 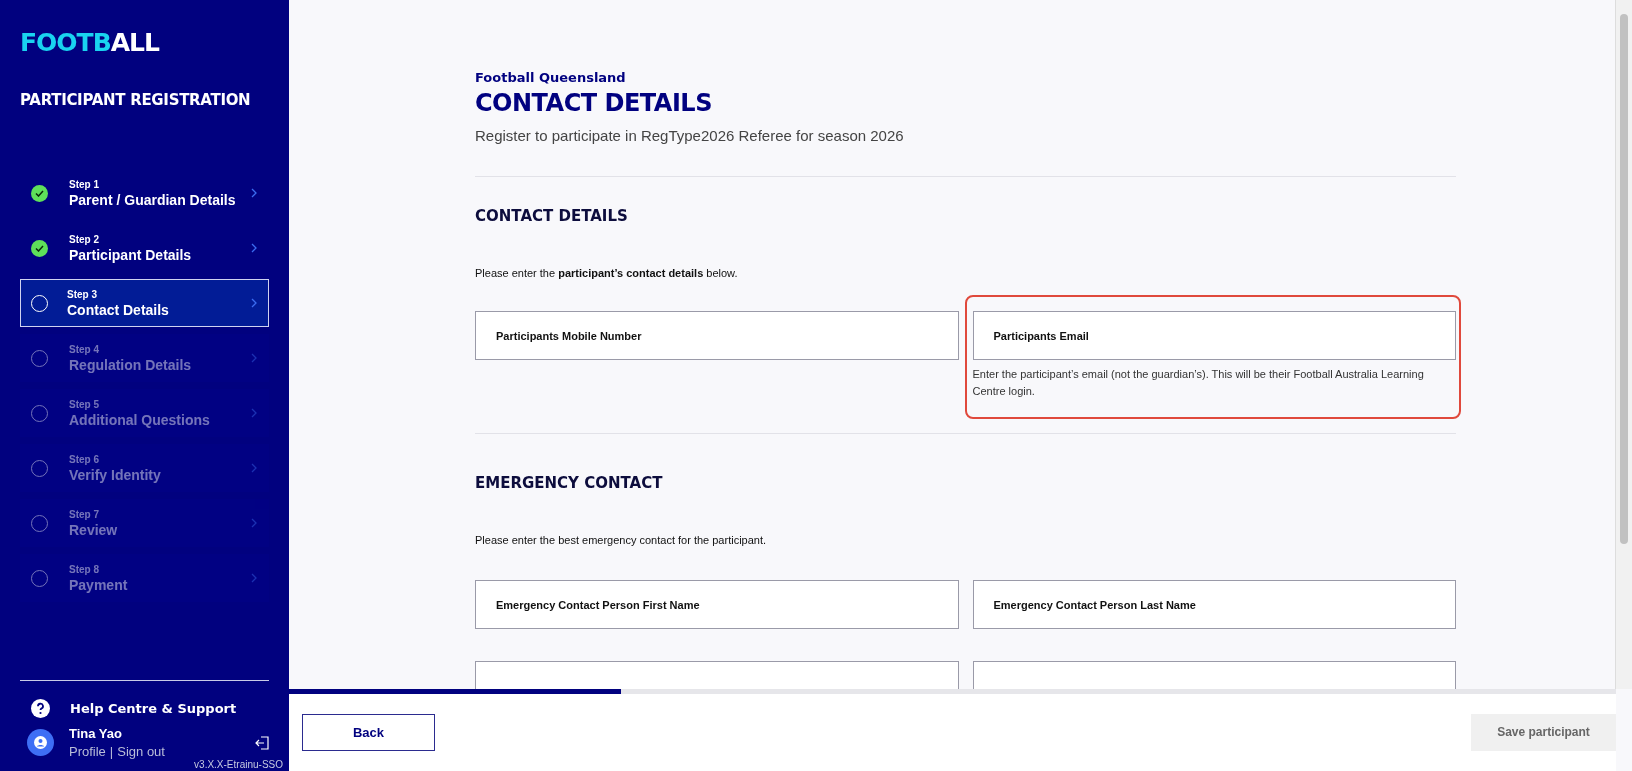 I want to click on profile-link: Profile, so click(x=87, y=751).